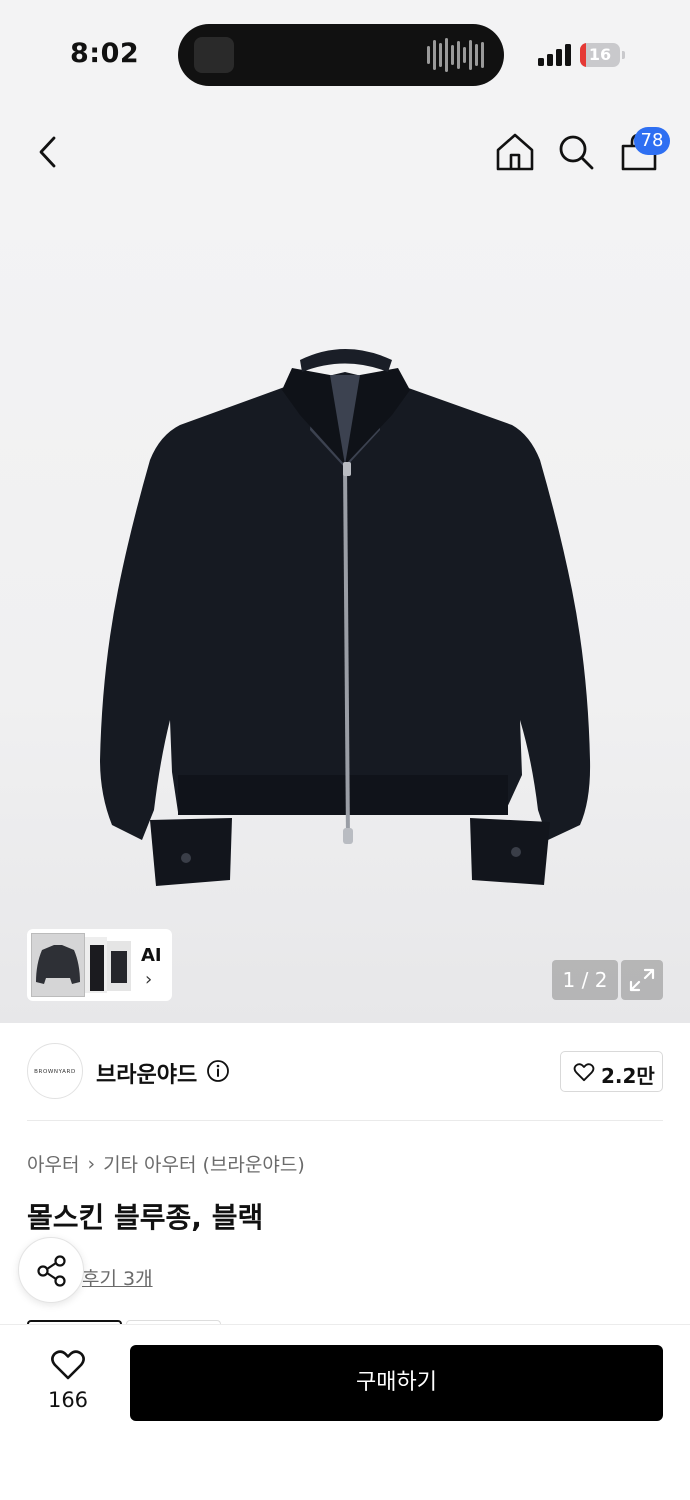 The width and height of the screenshot is (690, 1500). Describe the element at coordinates (455, 55) in the screenshot. I see `audio-waveform-icon` at that location.